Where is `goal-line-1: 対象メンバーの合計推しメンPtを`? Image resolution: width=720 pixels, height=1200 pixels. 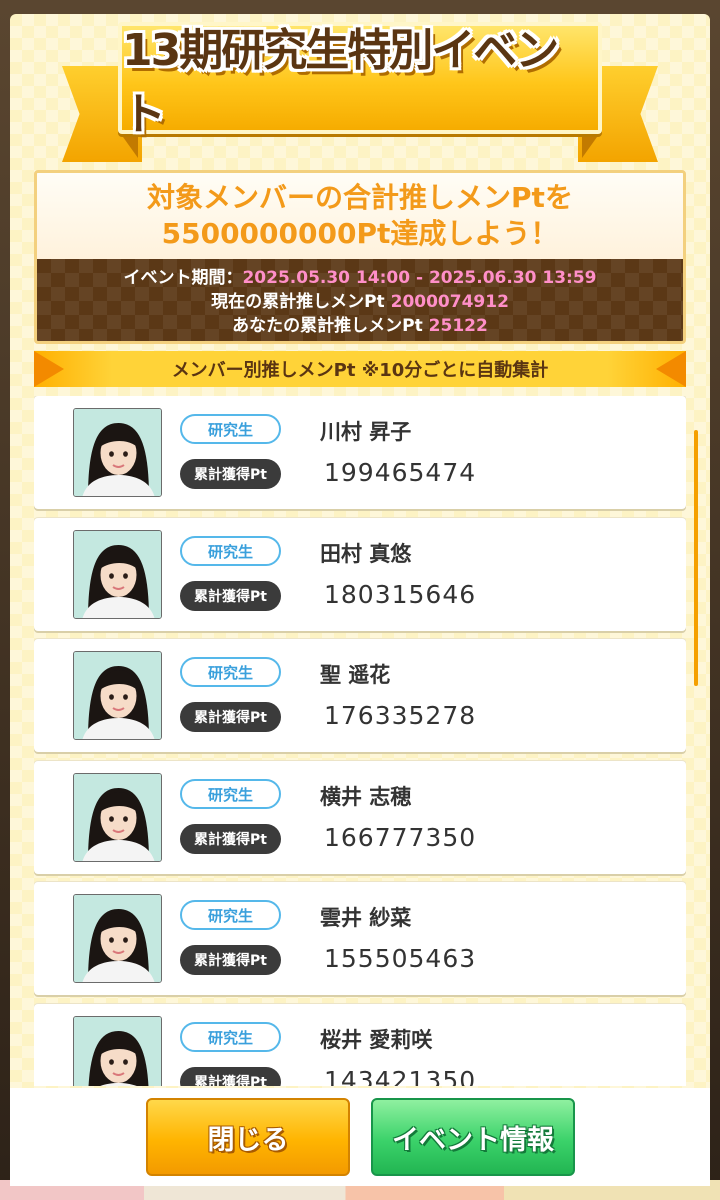
goal-line-1: 対象メンバーの合計推しメンPtを is located at coordinates (360, 197).